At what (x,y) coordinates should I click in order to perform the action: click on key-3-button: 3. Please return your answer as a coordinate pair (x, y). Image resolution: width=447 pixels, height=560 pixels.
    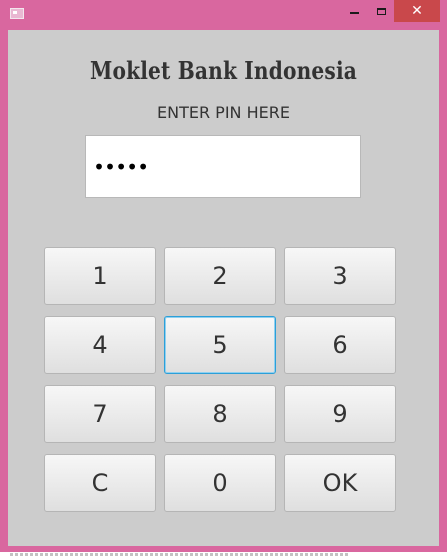
    Looking at the image, I should click on (340, 276).